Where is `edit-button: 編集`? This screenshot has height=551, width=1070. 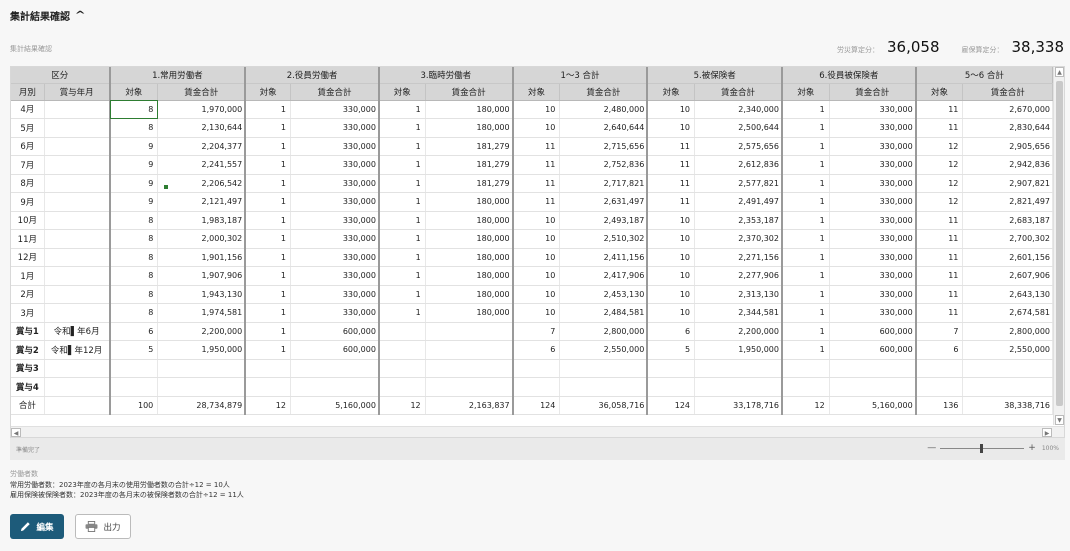 edit-button: 編集 is located at coordinates (37, 526).